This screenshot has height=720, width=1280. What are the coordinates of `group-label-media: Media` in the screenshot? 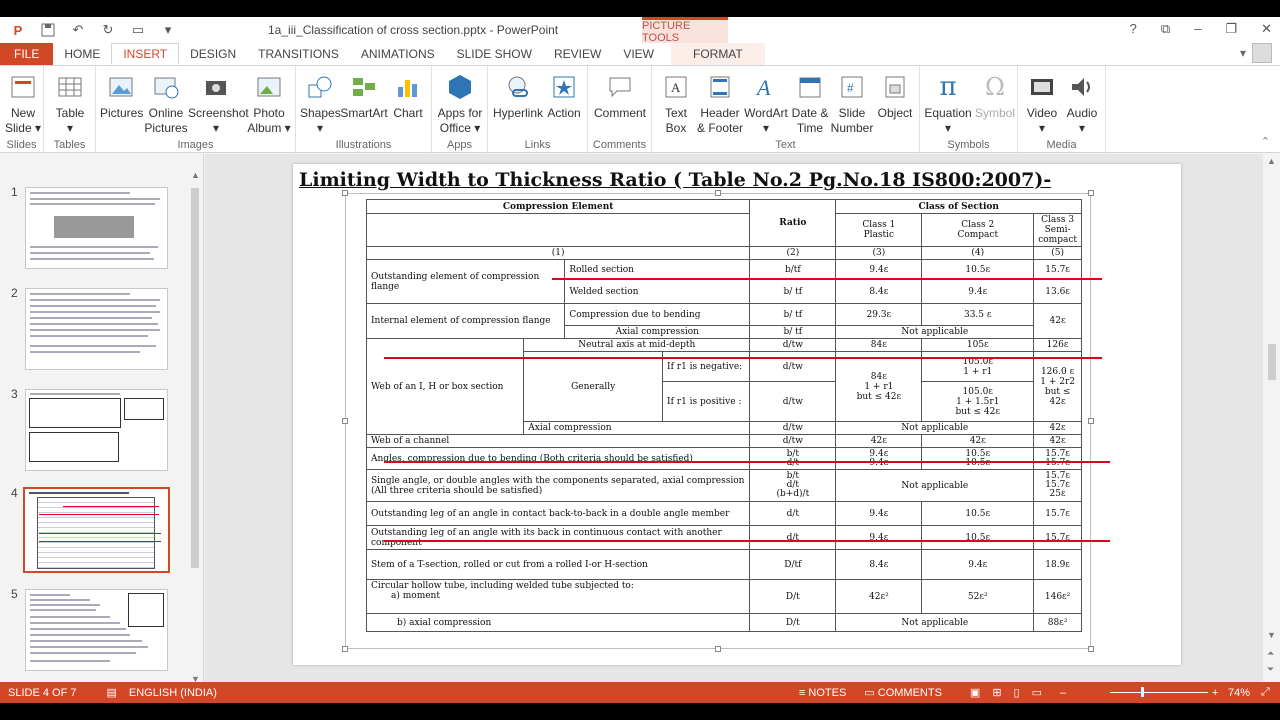 It's located at (1061, 145).